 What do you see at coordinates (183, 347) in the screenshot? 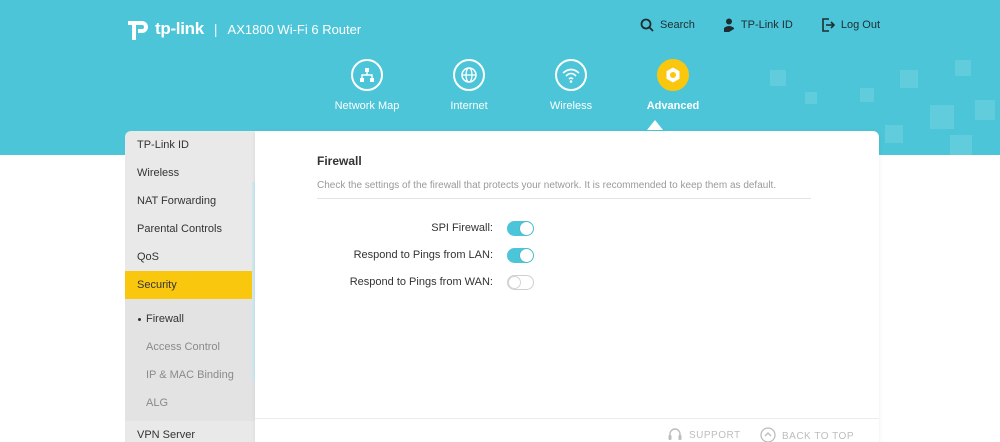
I see `submenu-label: Access Control` at bounding box center [183, 347].